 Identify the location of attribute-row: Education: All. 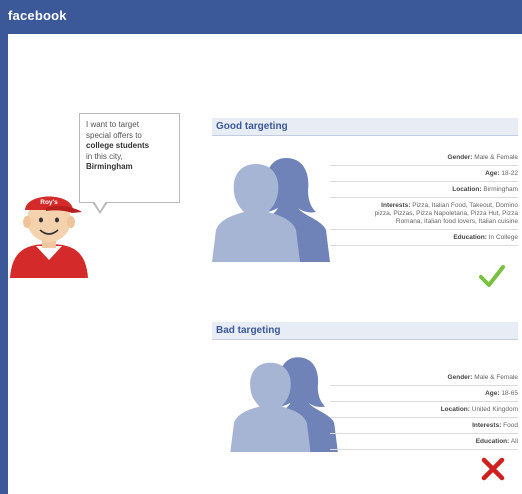
(424, 442).